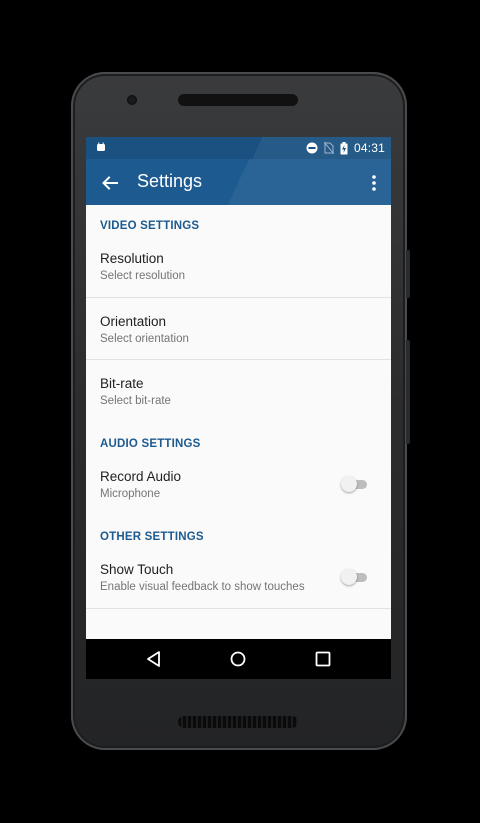  What do you see at coordinates (135, 401) in the screenshot?
I see `item-subtitle: Select bit-rate` at bounding box center [135, 401].